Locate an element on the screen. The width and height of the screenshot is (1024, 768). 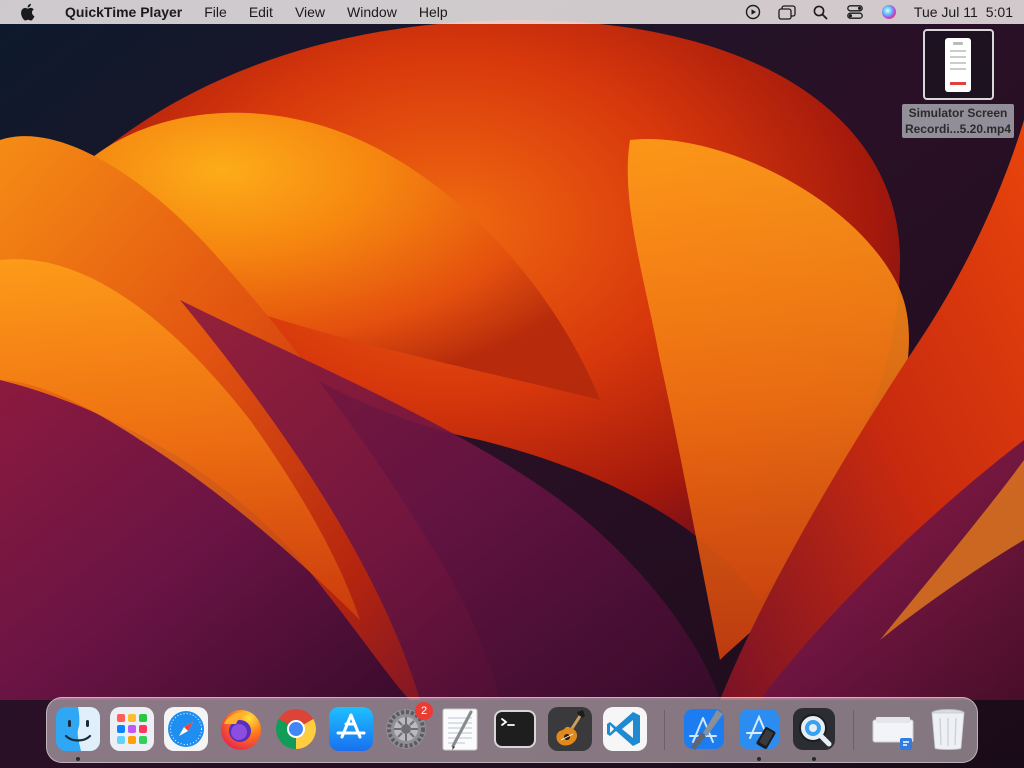
vscode-icon is located at coordinates (625, 729).